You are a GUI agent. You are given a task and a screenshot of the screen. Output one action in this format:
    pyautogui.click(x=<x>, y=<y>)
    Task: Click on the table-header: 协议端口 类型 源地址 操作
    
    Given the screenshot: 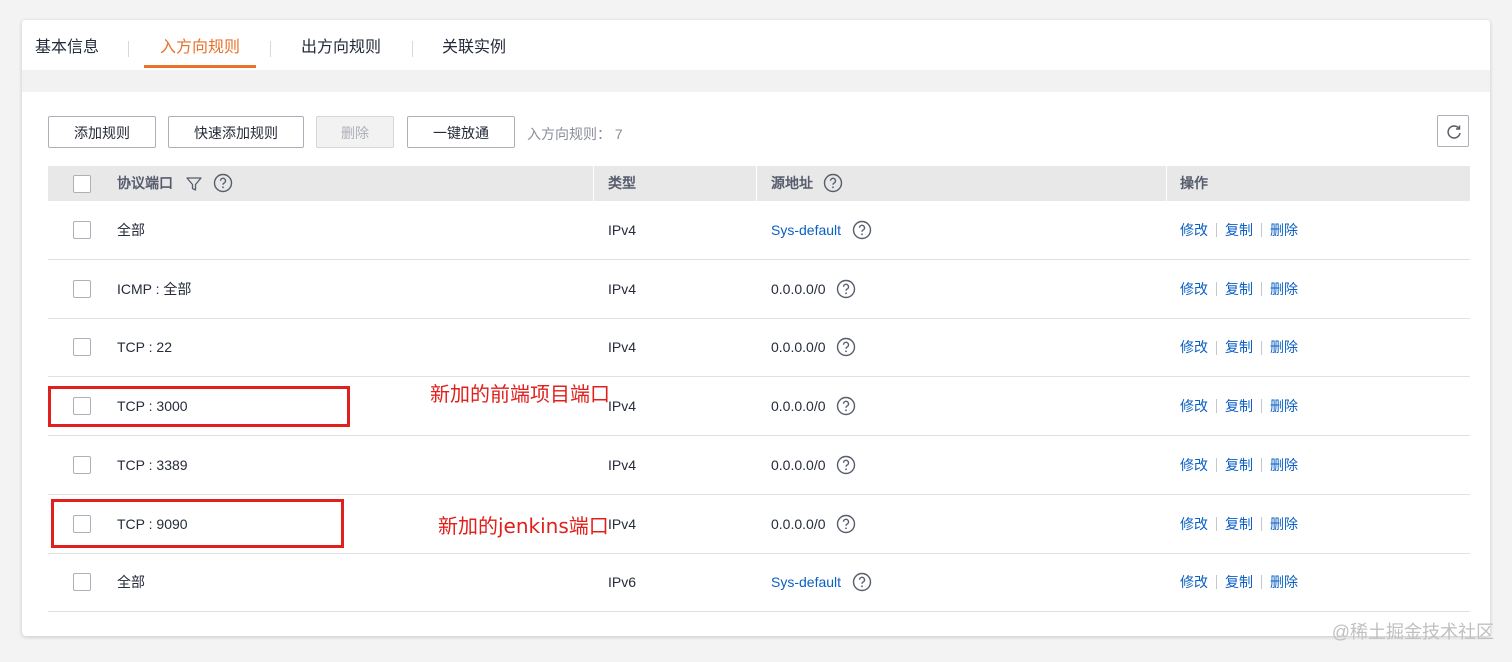 What is the action you would take?
    pyautogui.click(x=759, y=183)
    